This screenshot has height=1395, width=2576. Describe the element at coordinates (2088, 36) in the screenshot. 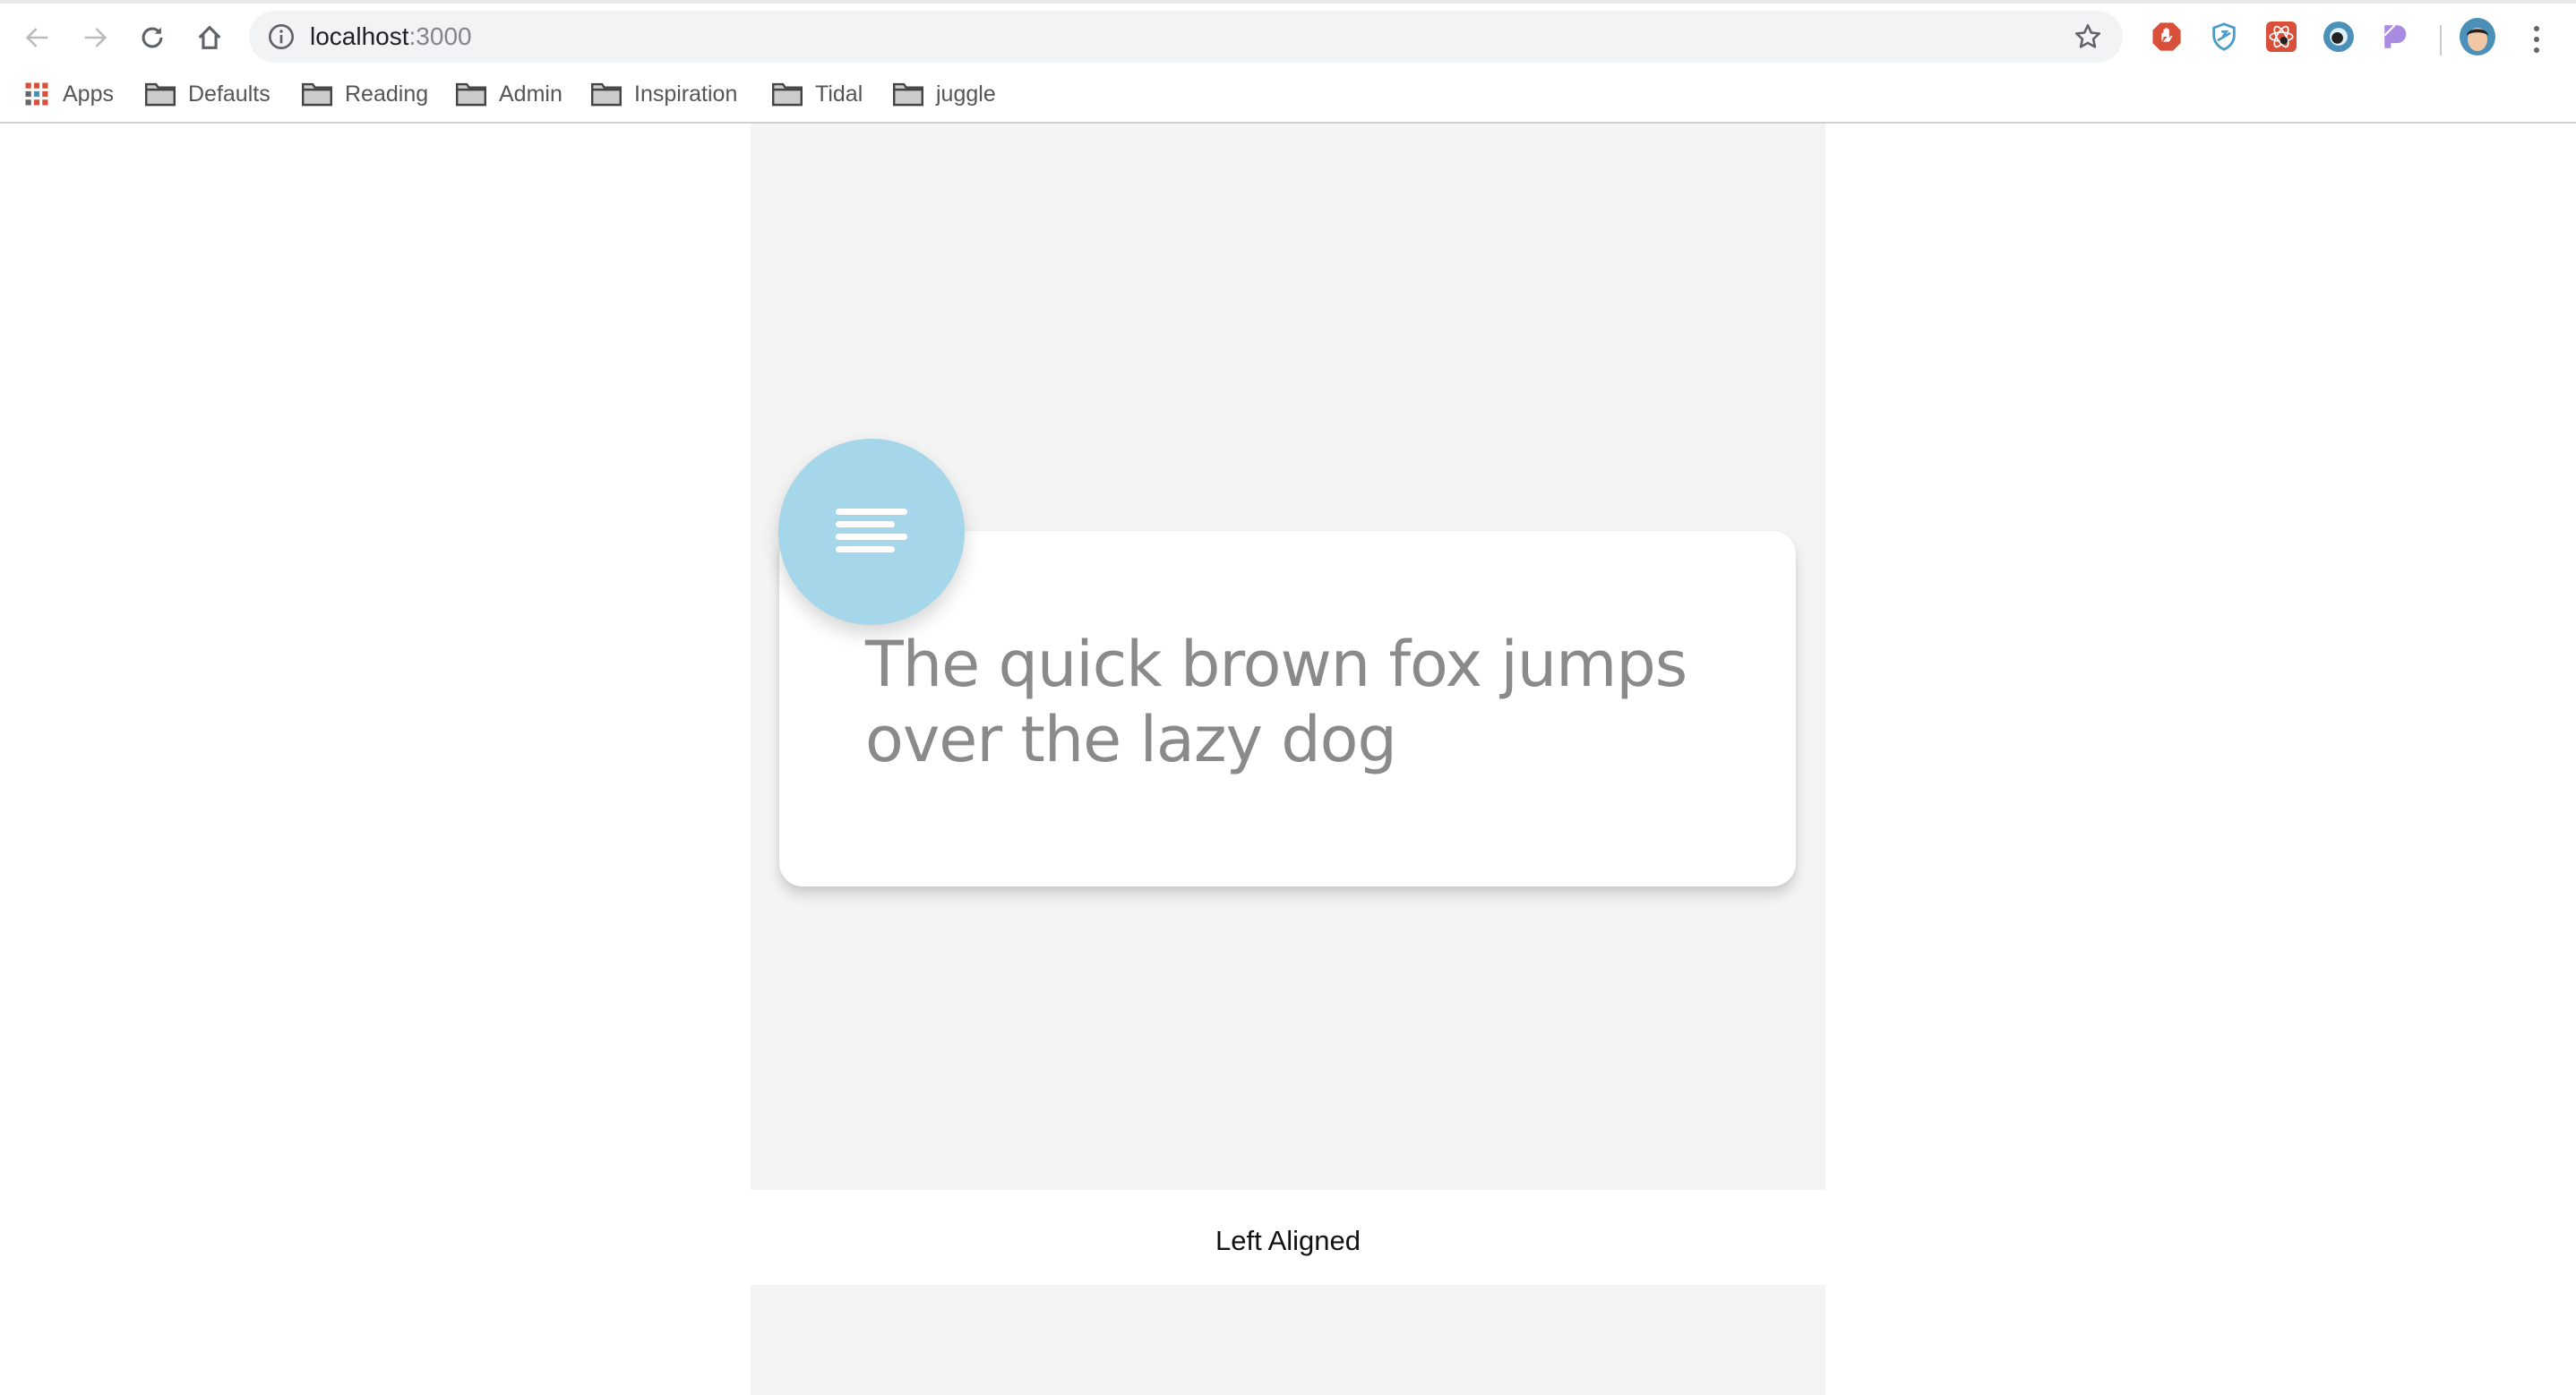

I see `bookmark-star-icon` at that location.